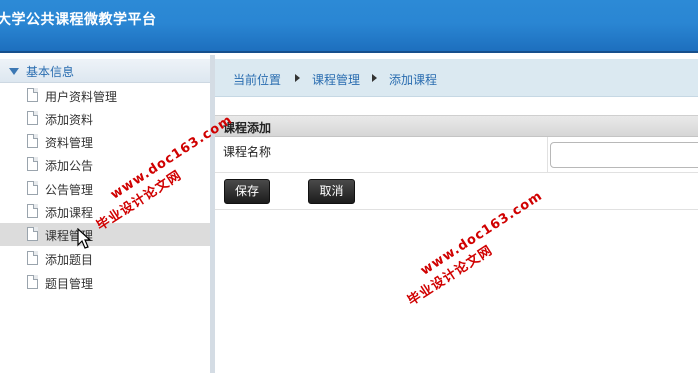 The width and height of the screenshot is (698, 373). What do you see at coordinates (81, 97) in the screenshot?
I see `sidebar-item-label: 用户资料管理` at bounding box center [81, 97].